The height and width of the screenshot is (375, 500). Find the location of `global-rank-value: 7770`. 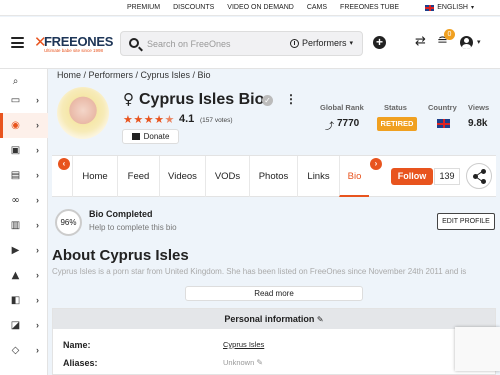

global-rank-value: 7770 is located at coordinates (348, 123).